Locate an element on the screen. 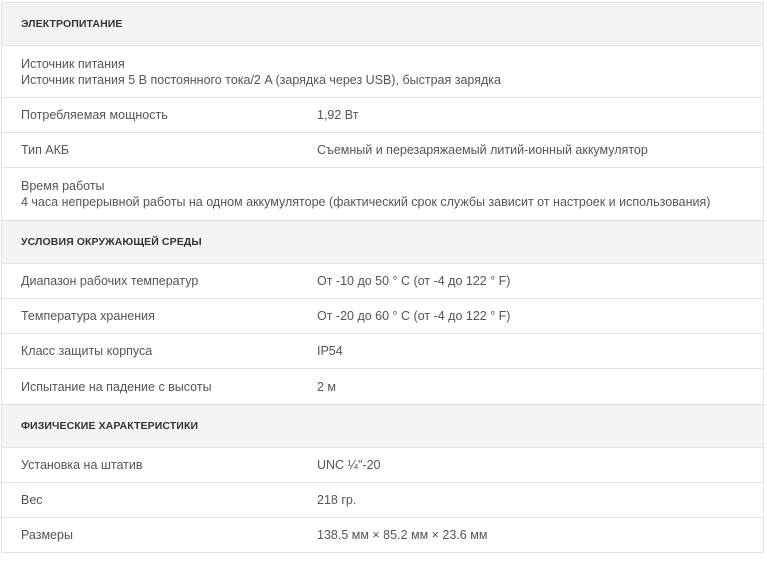  spec-label: Время работы is located at coordinates (63, 186).